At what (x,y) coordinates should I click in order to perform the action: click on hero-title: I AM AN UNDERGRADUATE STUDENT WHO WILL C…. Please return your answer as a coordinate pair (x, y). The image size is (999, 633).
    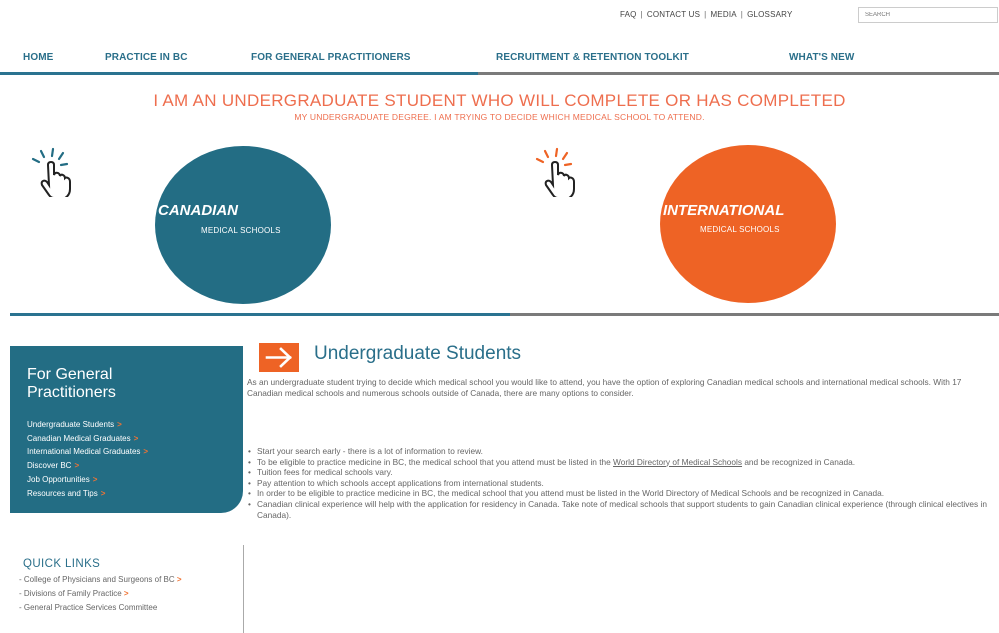
    Looking at the image, I should click on (499, 100).